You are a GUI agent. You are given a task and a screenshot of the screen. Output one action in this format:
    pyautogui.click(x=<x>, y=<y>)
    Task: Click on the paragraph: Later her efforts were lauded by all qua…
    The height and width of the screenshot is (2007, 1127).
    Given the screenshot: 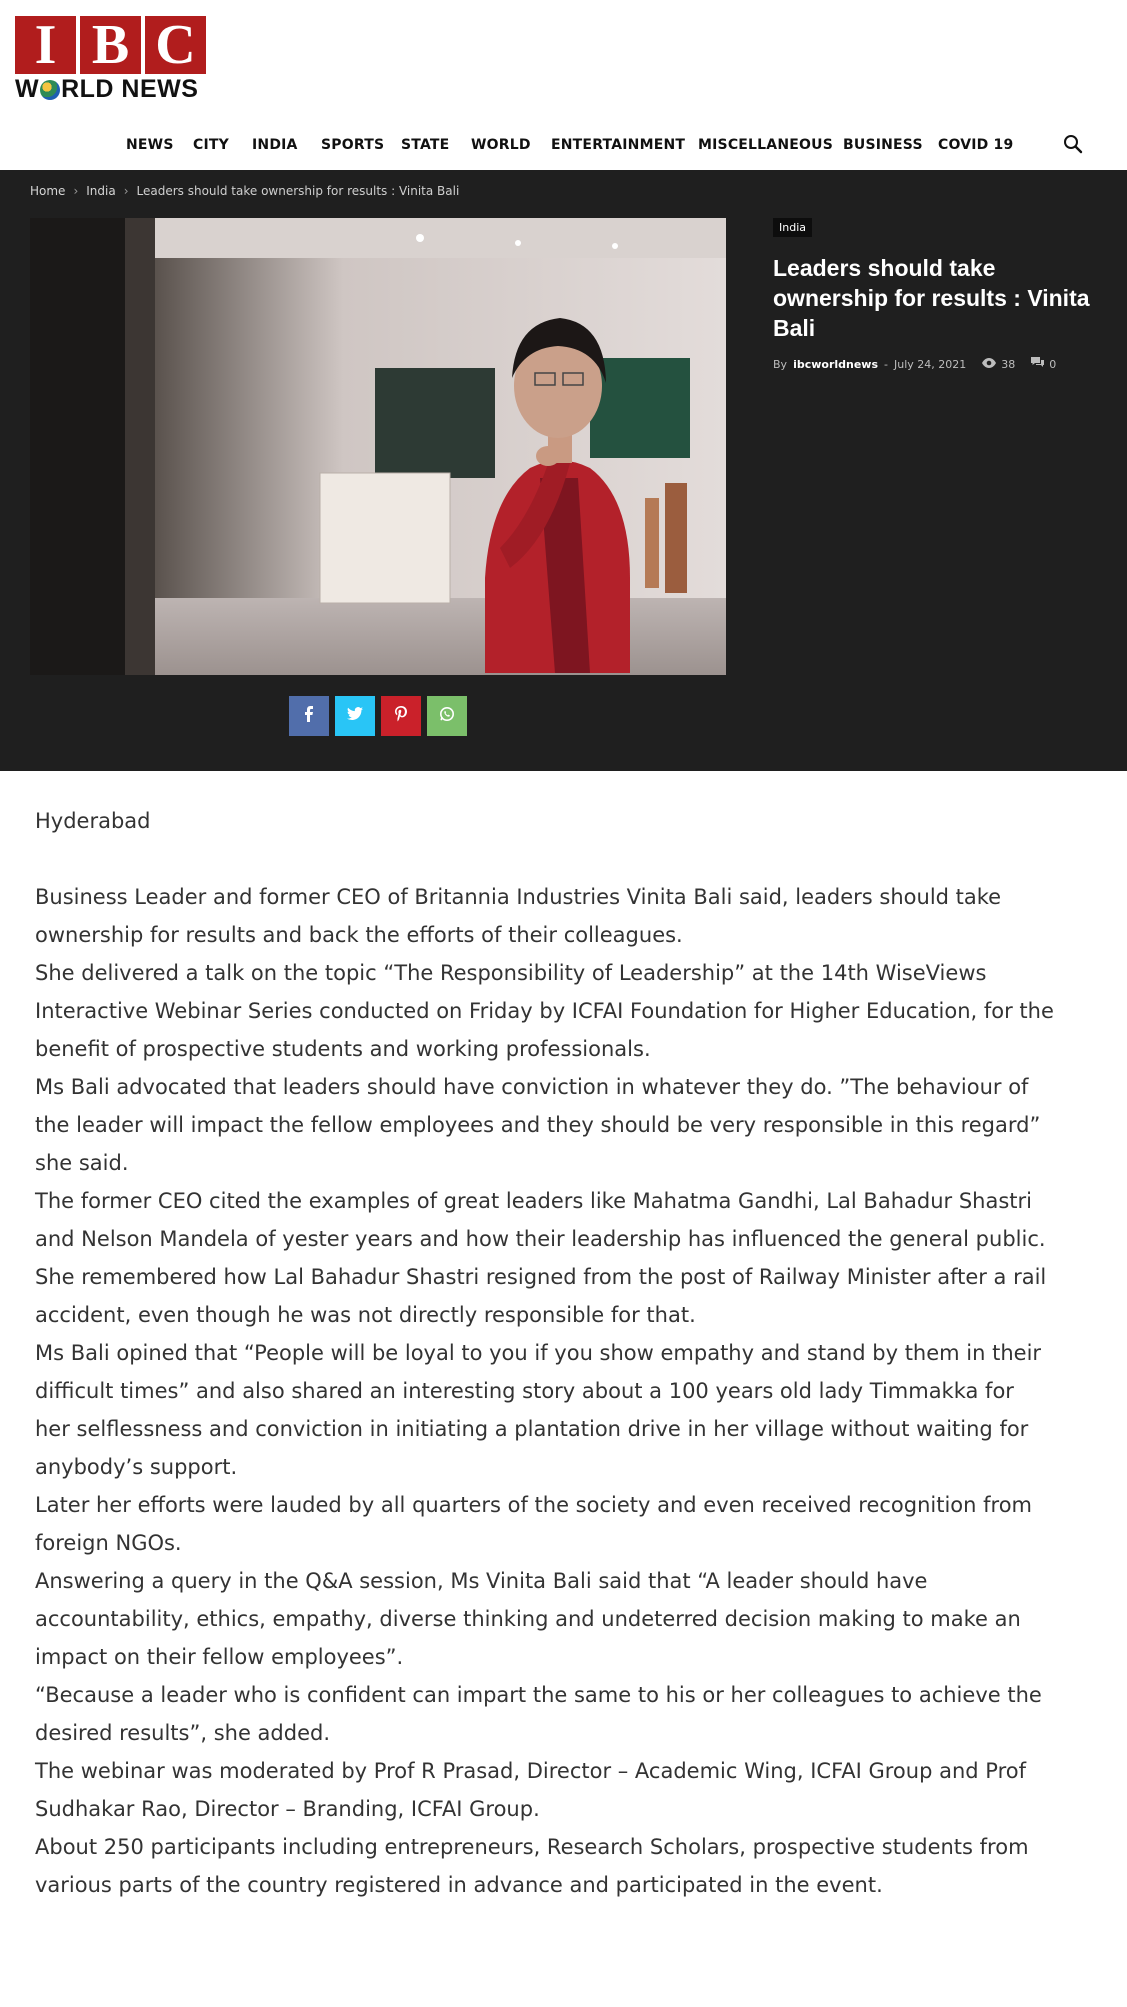 What is the action you would take?
    pyautogui.click(x=534, y=1524)
    